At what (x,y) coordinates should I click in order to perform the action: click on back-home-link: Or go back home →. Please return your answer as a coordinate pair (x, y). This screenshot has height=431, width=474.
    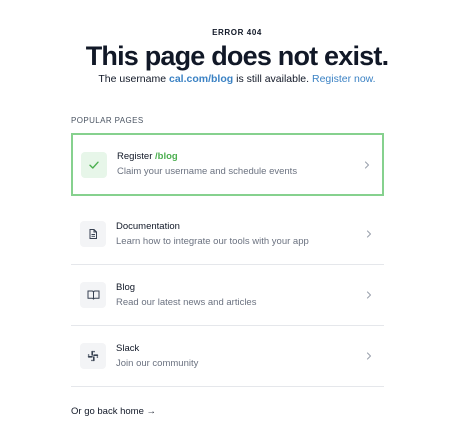
    Looking at the image, I should click on (113, 411).